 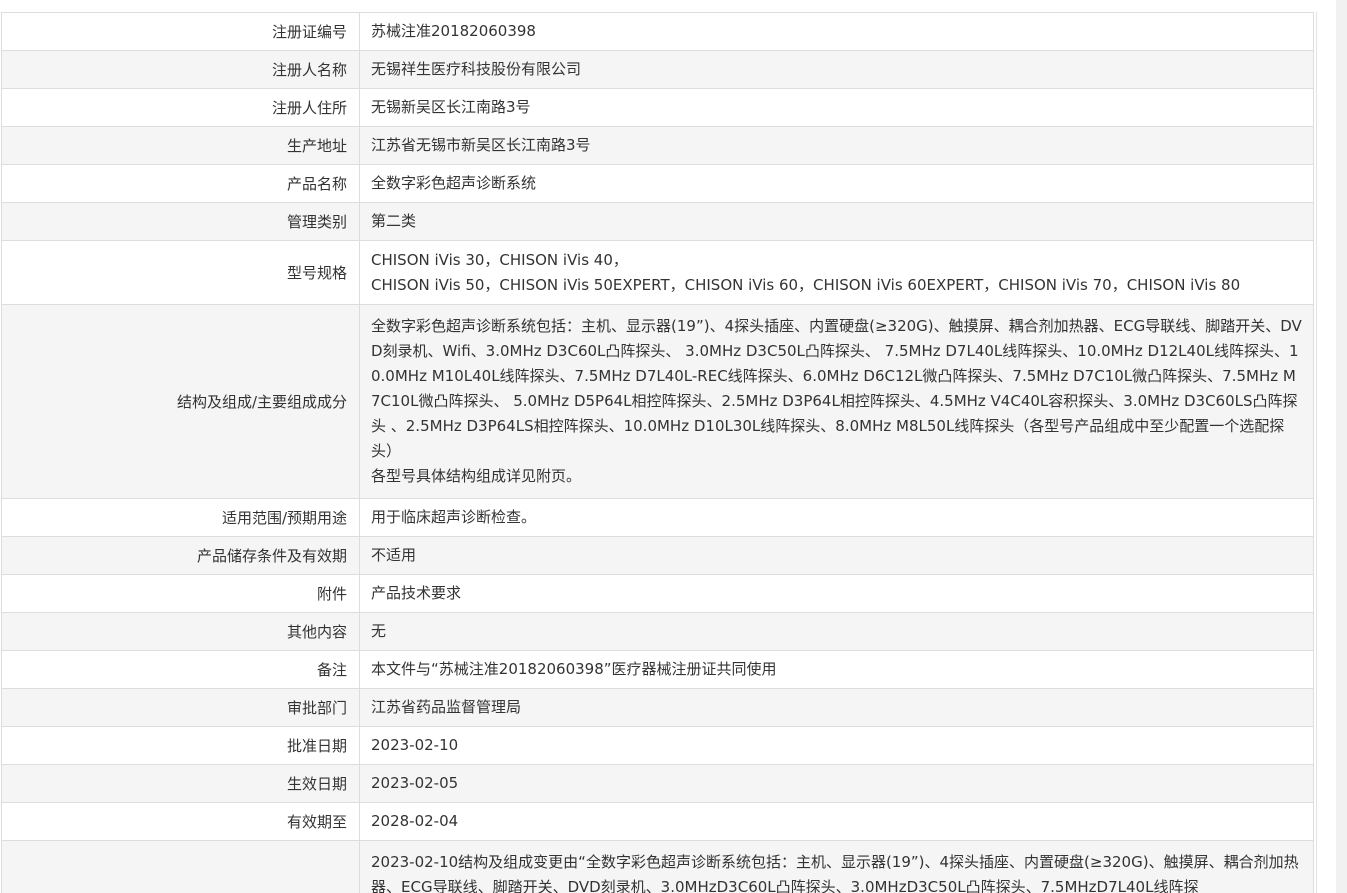 What do you see at coordinates (476, 69) in the screenshot?
I see `value-line: 无锡祥生医疗科技股份有限公司` at bounding box center [476, 69].